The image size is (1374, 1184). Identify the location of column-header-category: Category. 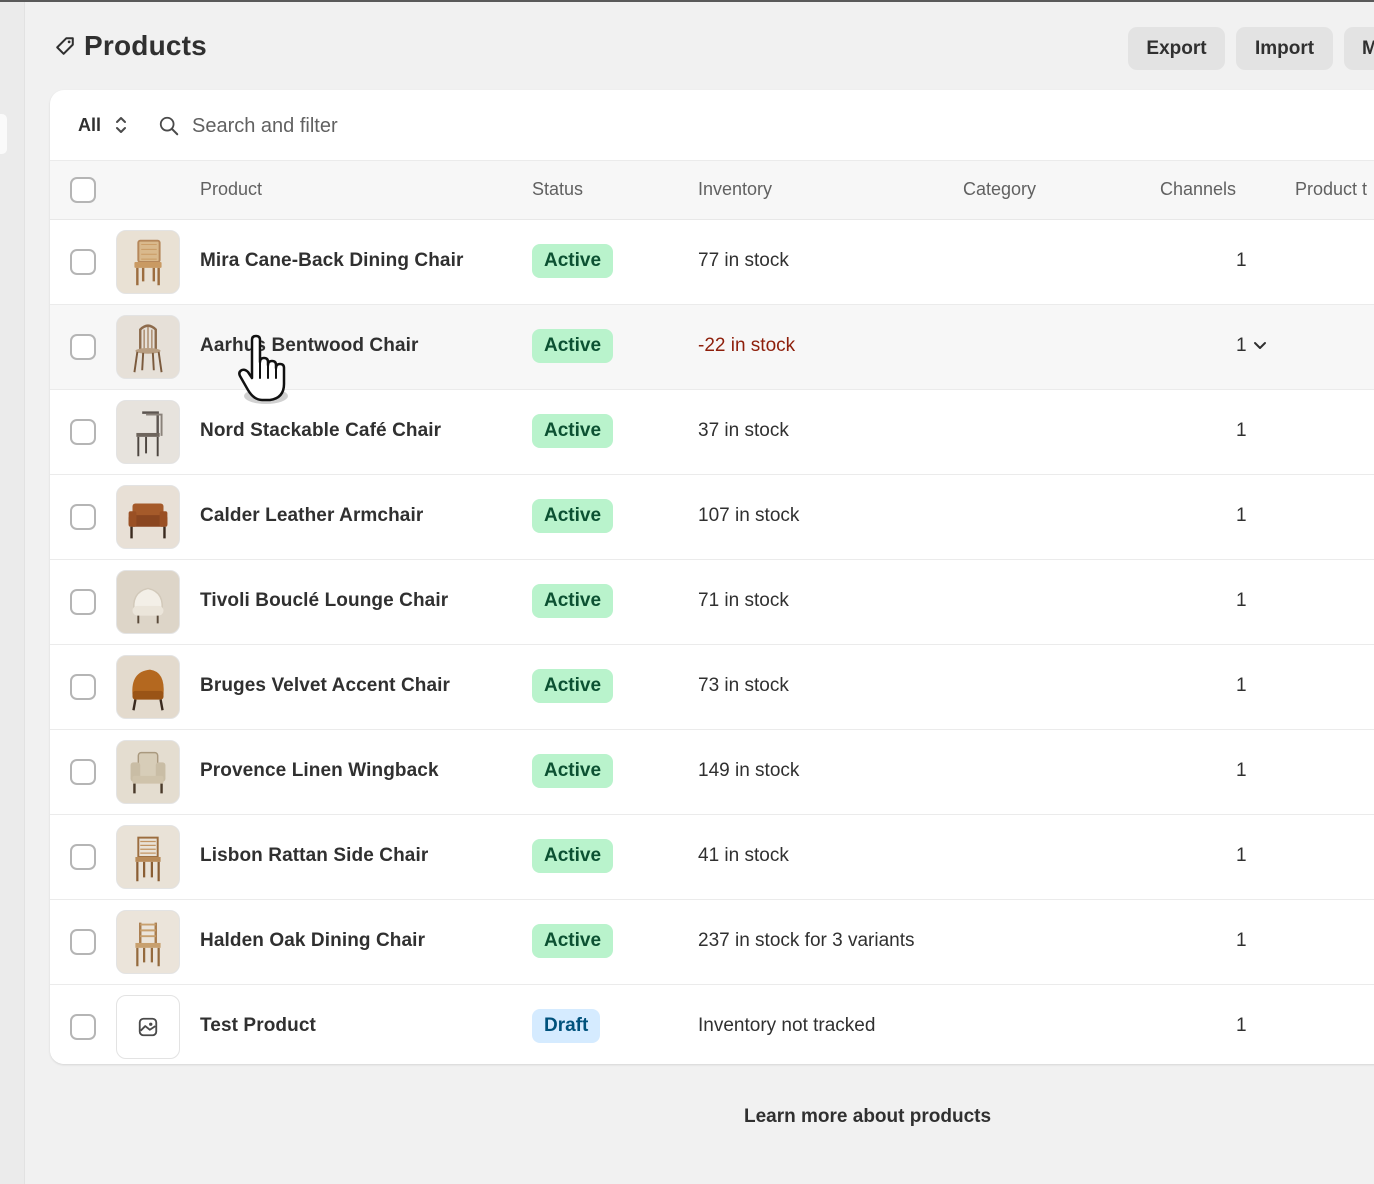
(999, 189).